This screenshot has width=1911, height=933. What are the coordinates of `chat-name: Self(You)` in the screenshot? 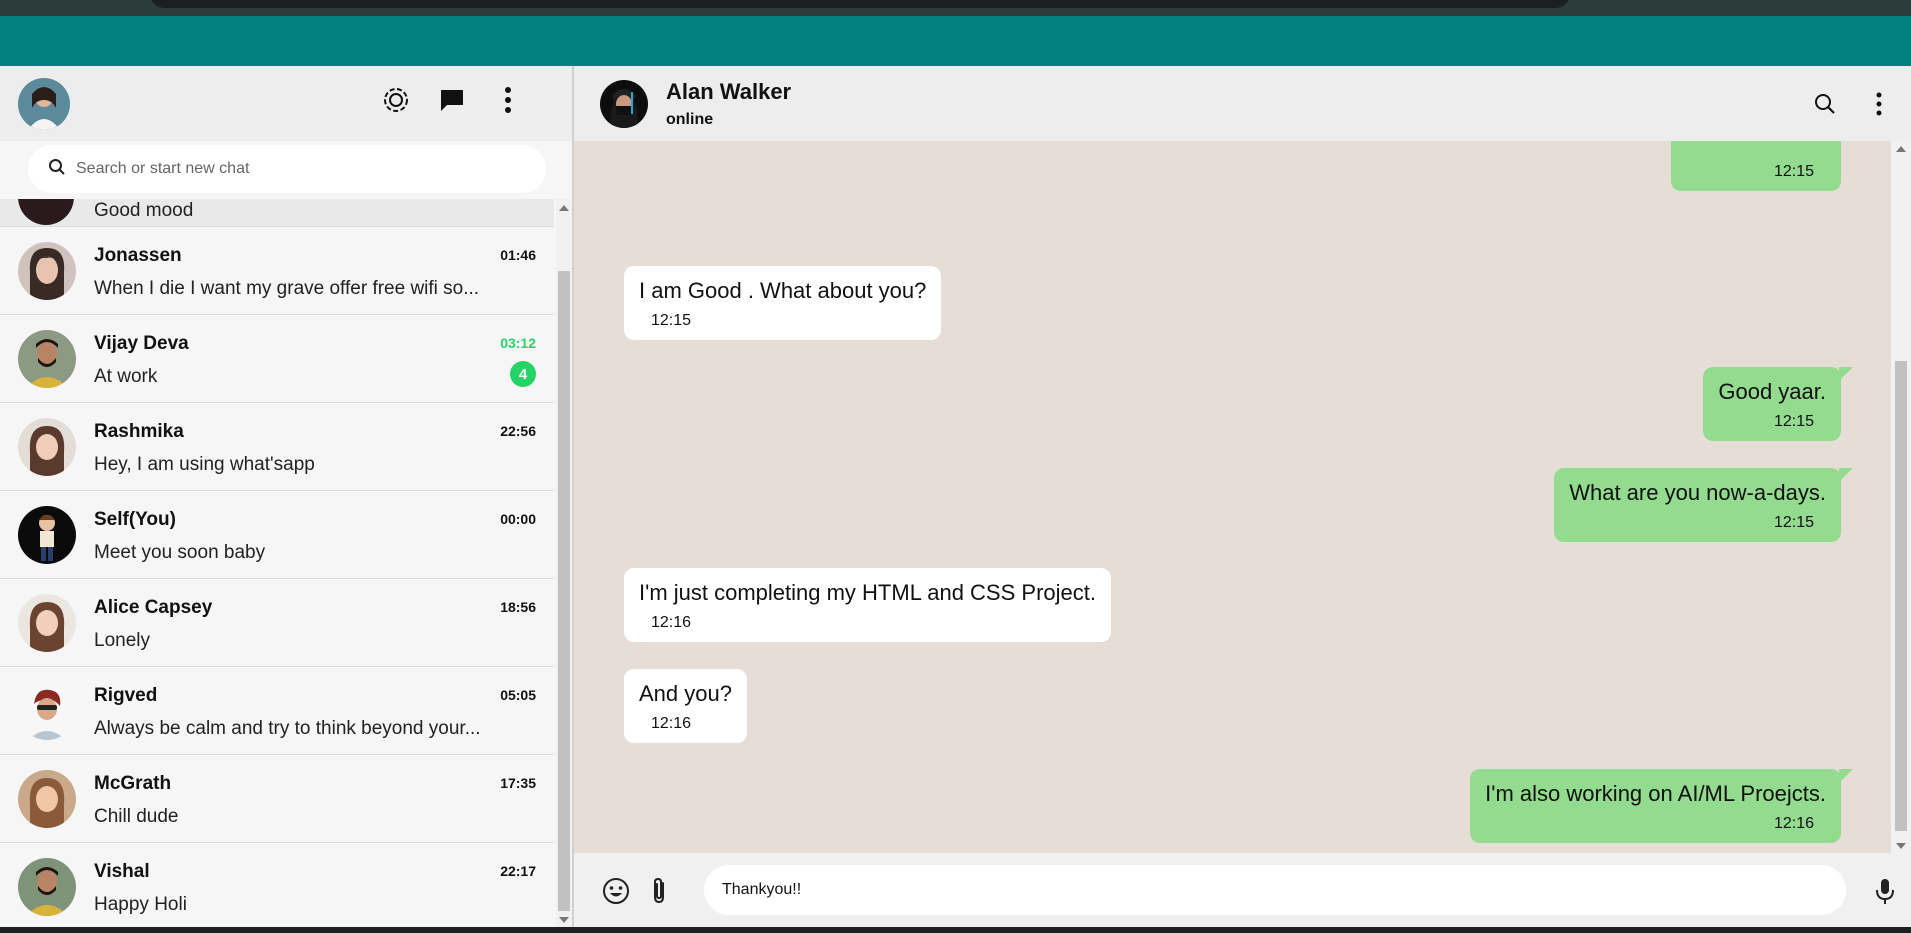 It's located at (135, 519).